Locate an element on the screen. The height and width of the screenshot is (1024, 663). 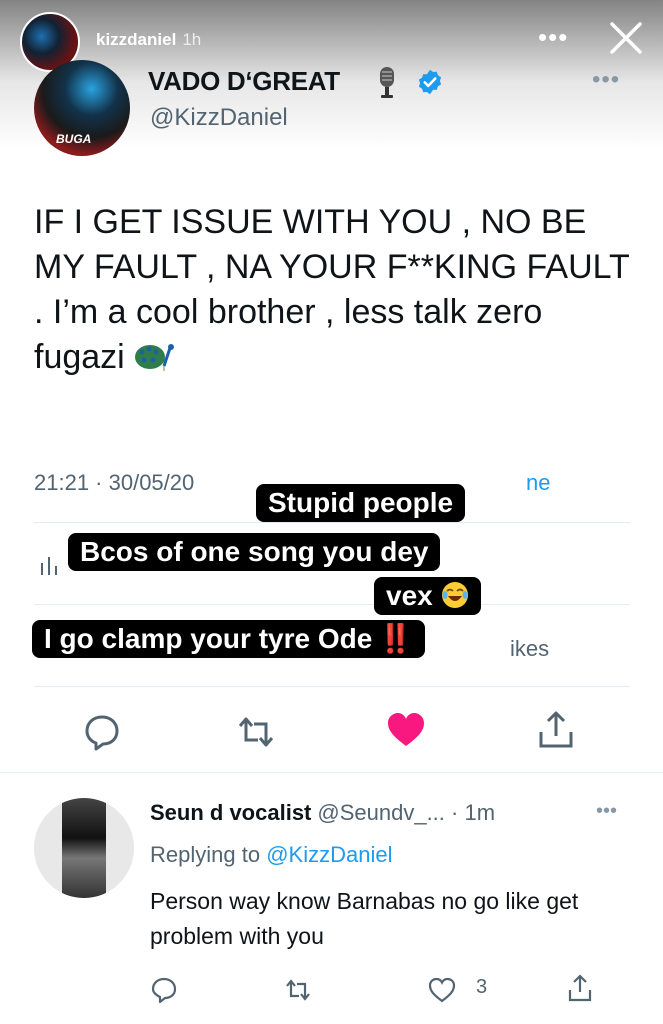
display-name: VADO D‘GREAT is located at coordinates (244, 81).